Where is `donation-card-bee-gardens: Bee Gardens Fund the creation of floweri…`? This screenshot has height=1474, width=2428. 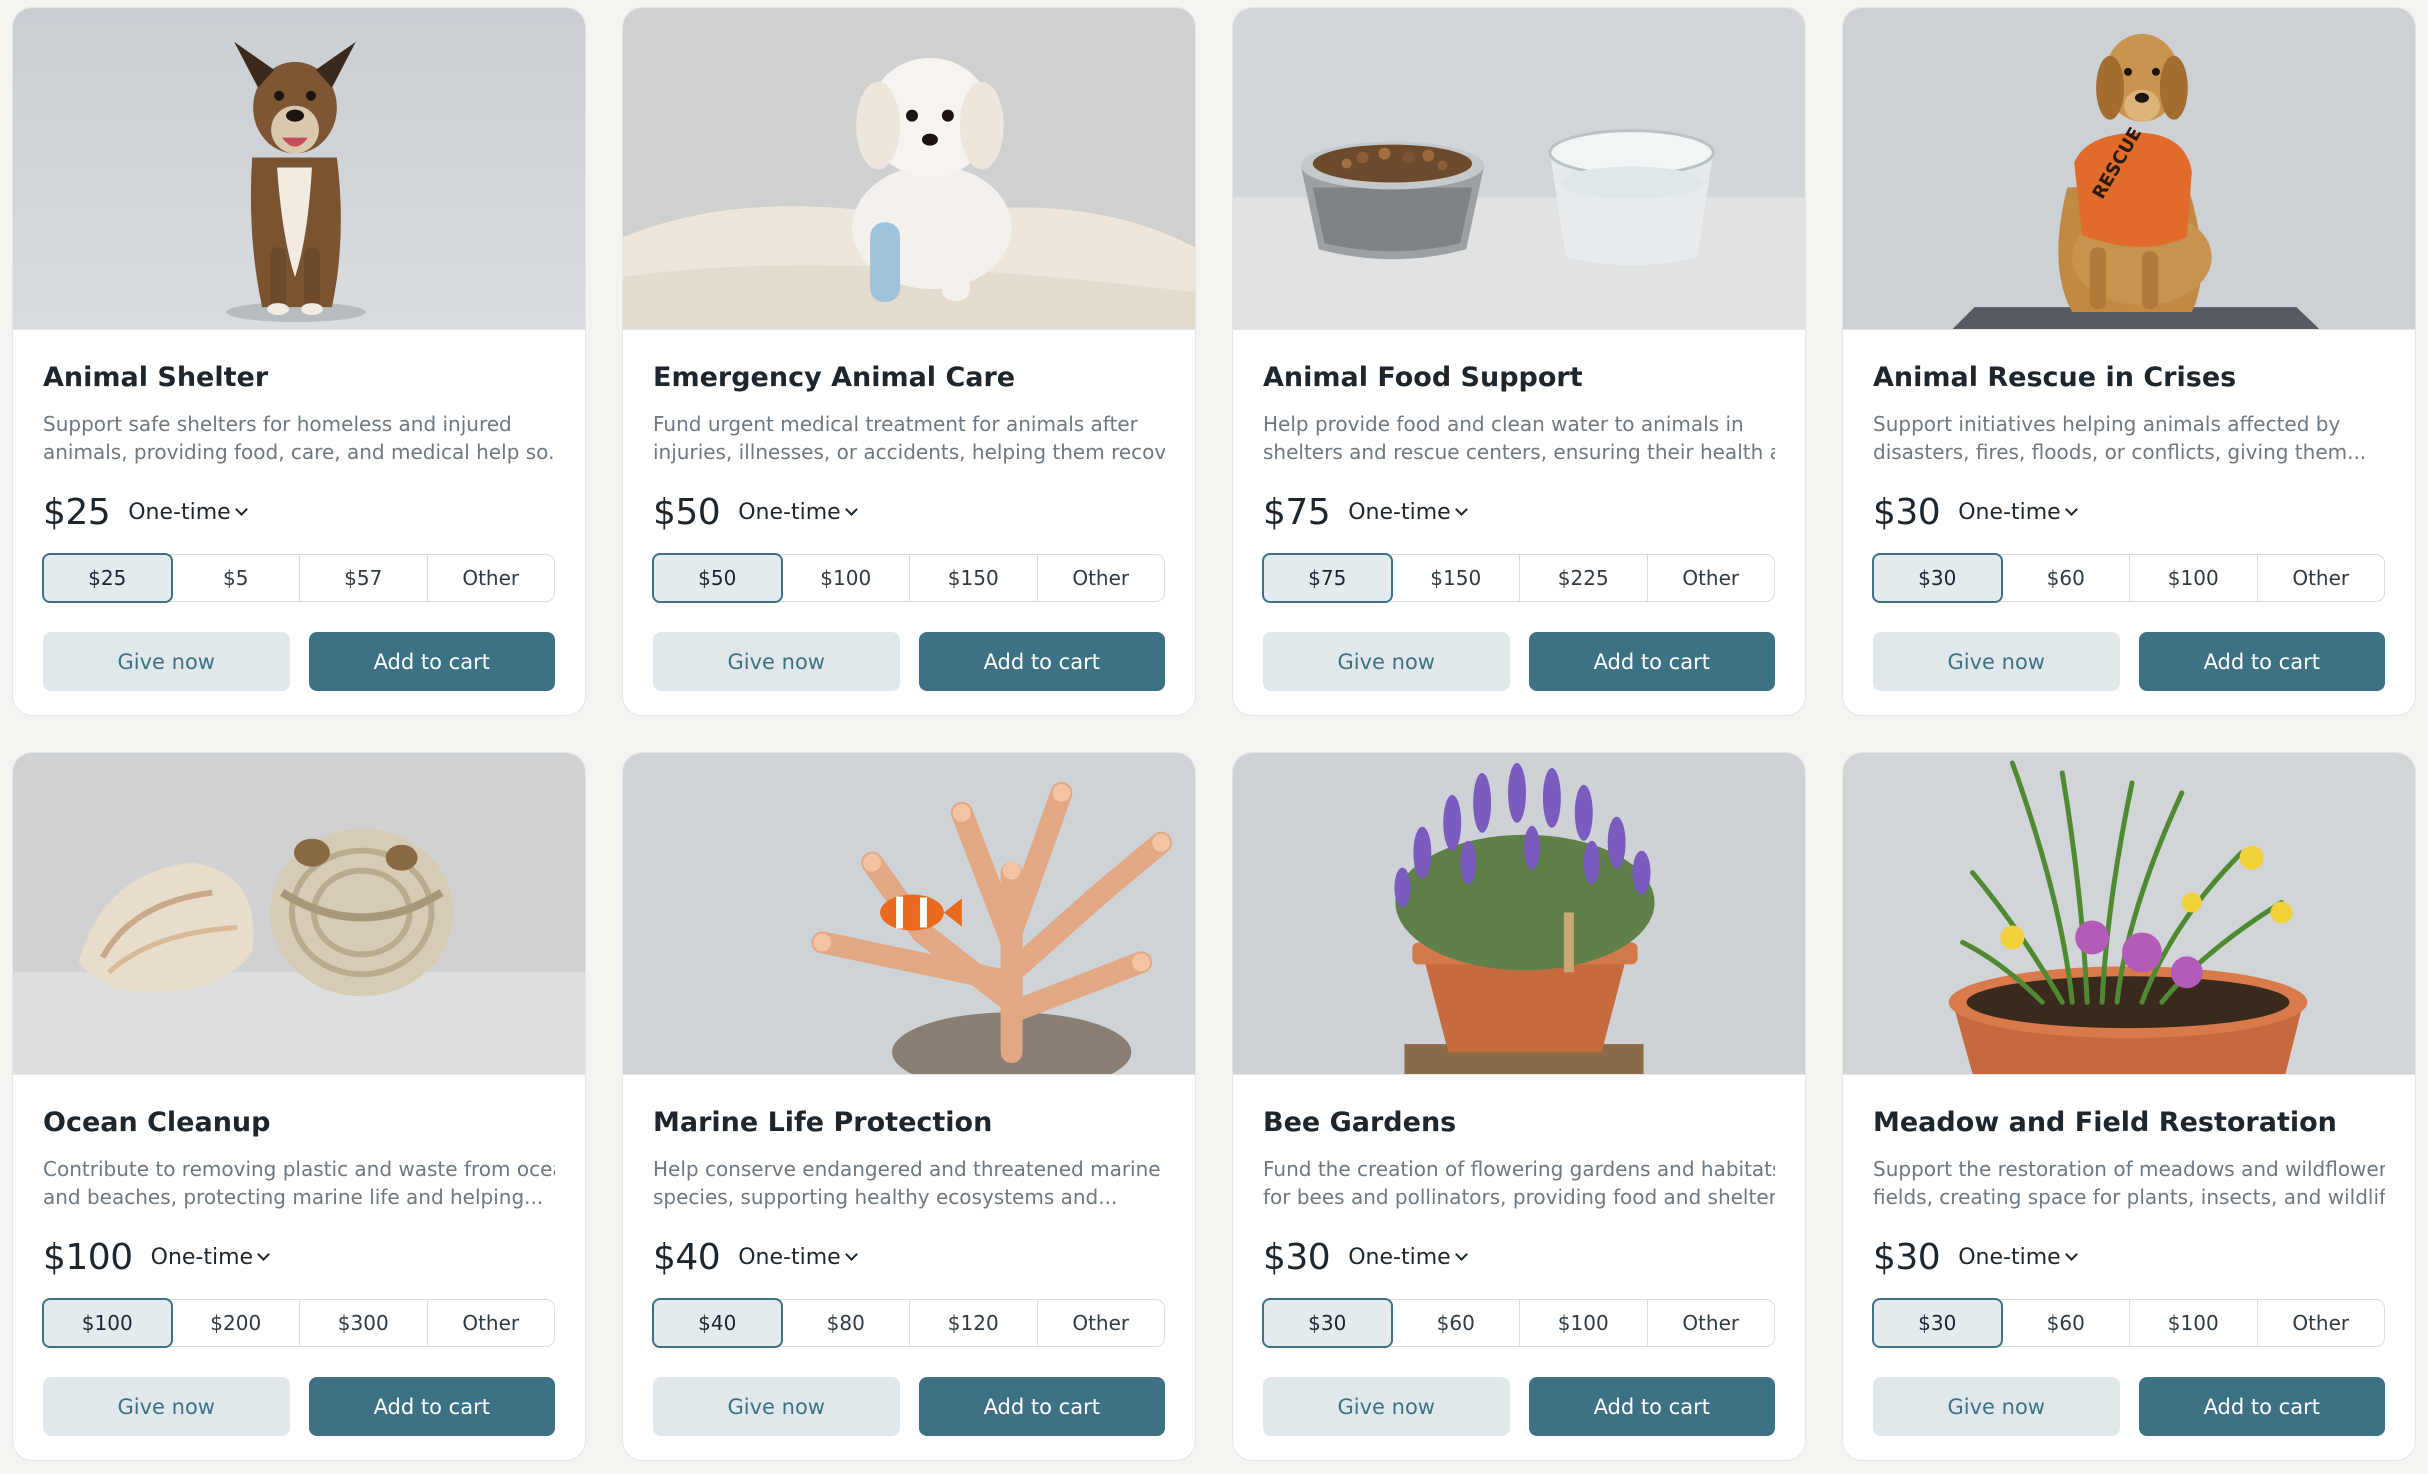 donation-card-bee-gardens: Bee Gardens Fund the creation of floweri… is located at coordinates (1519, 1106).